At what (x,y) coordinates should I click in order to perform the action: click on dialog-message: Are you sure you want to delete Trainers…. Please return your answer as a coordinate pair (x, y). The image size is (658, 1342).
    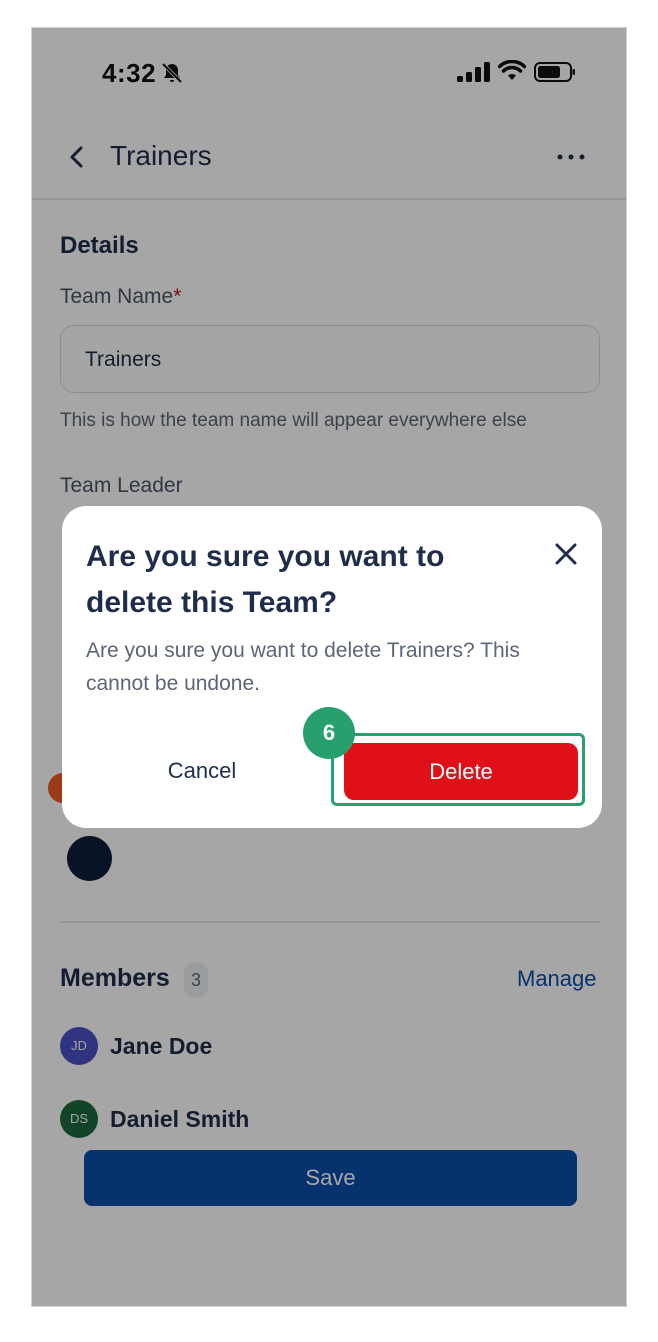
    Looking at the image, I should click on (303, 667).